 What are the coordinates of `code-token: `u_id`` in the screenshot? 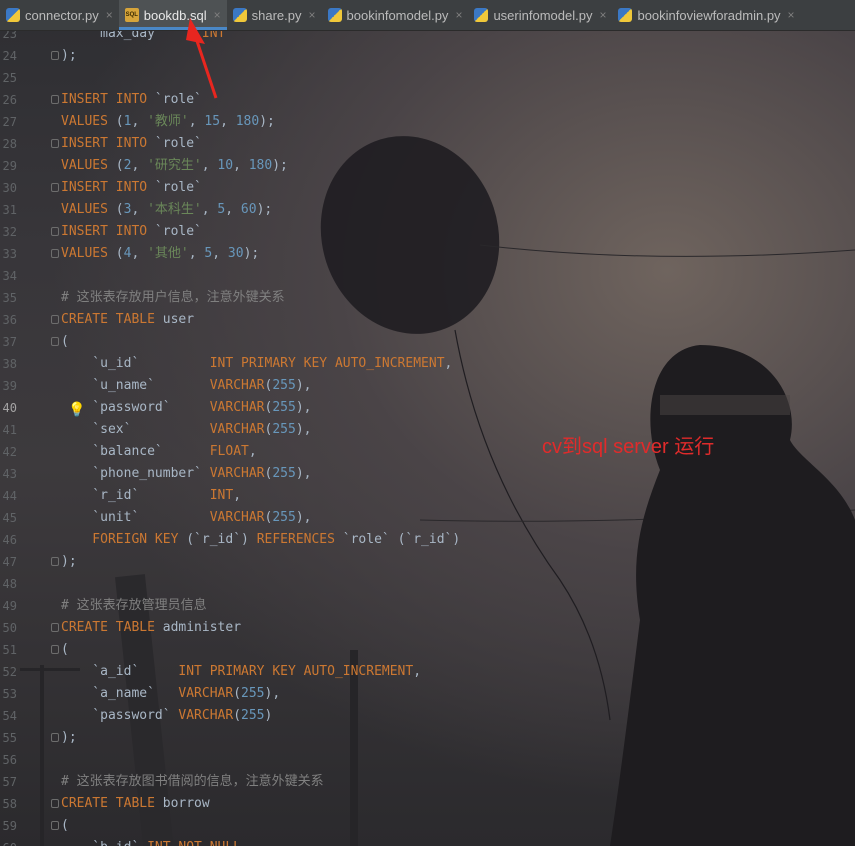 It's located at (135, 363).